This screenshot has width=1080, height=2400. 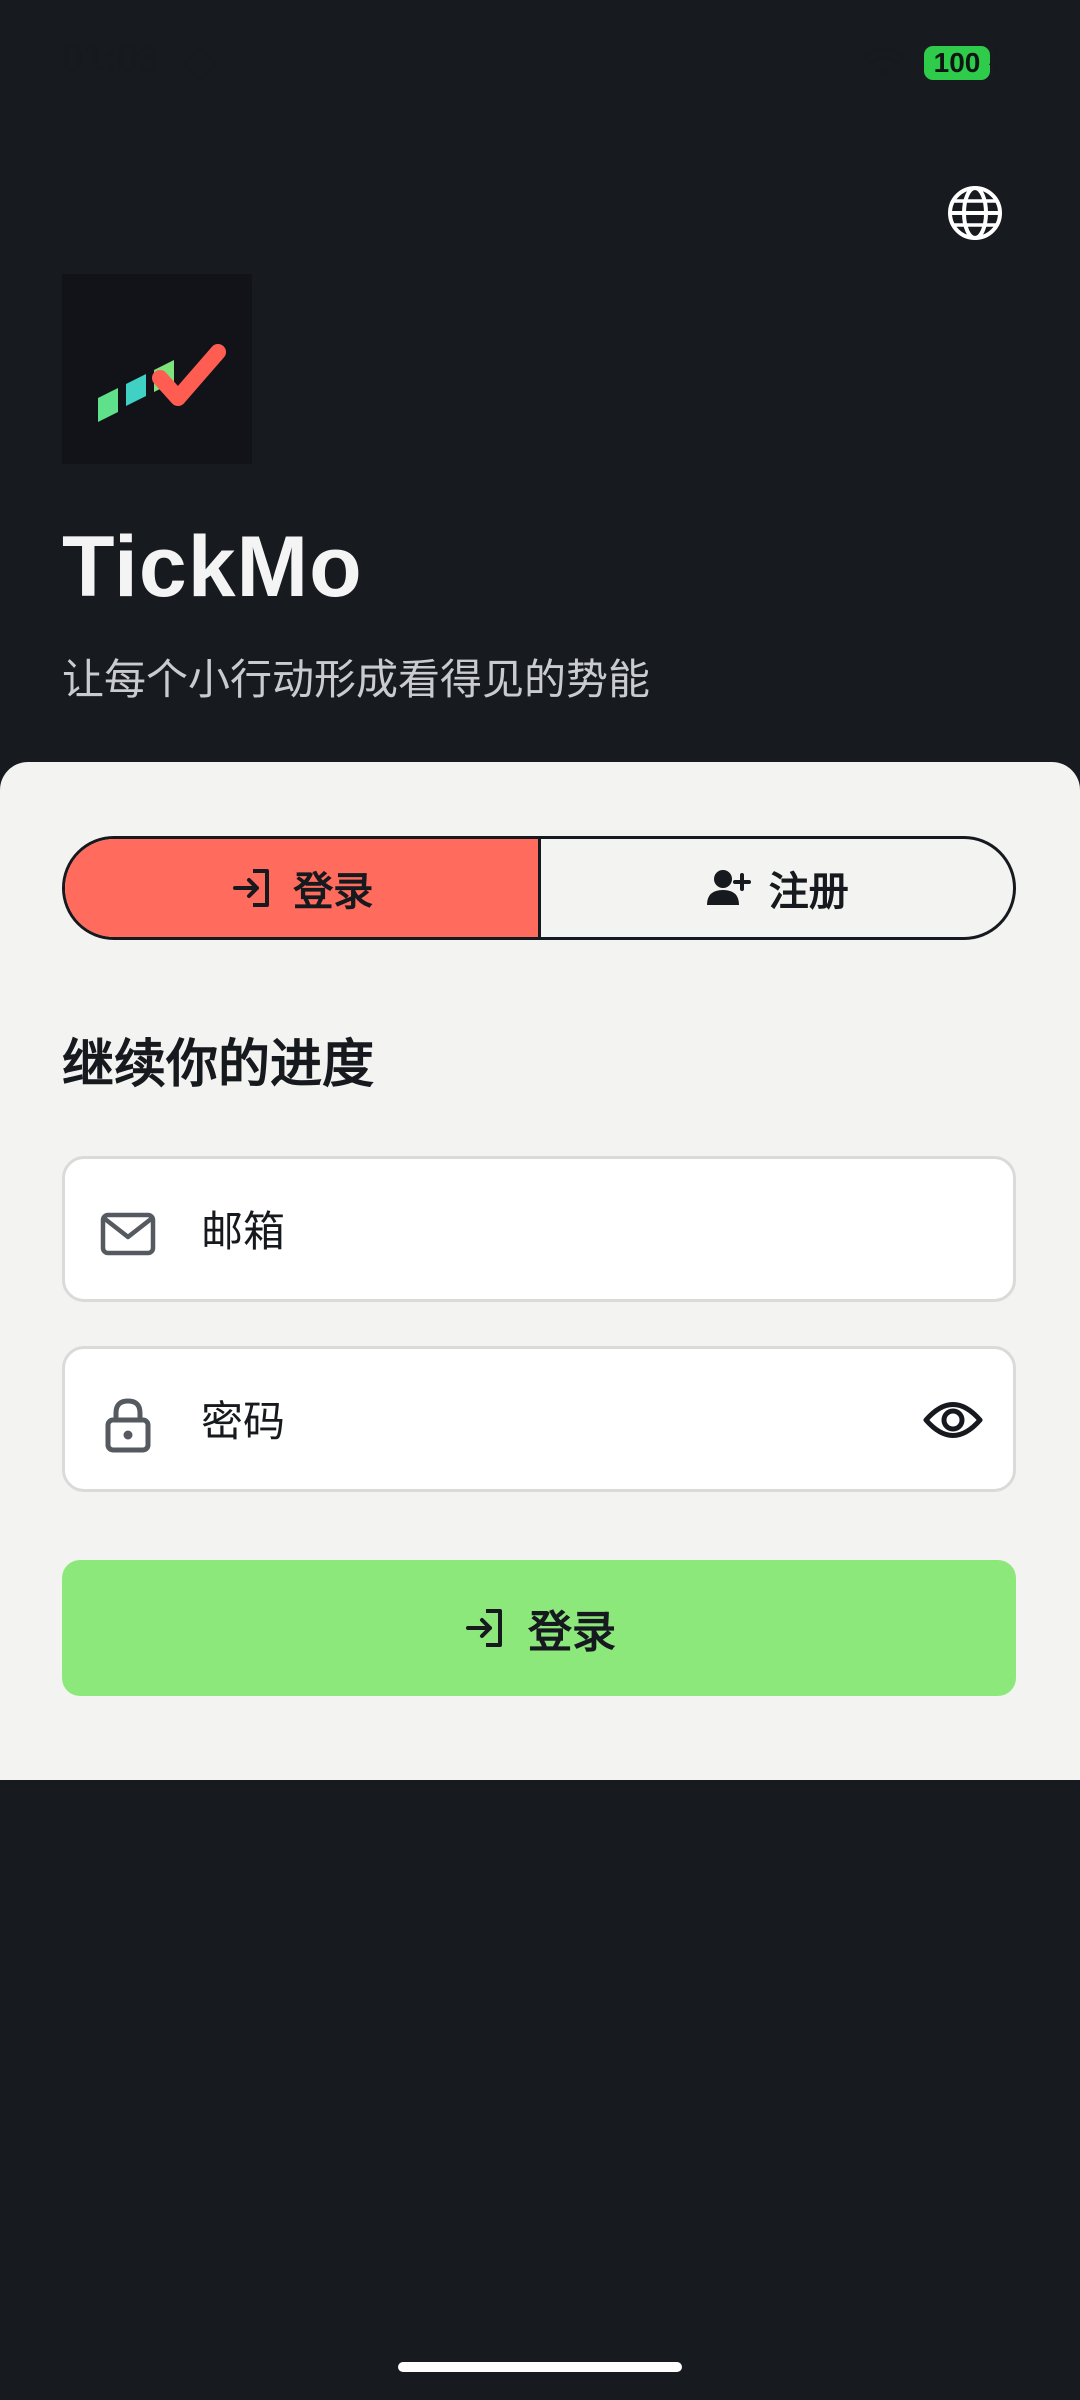 I want to click on email-field, so click(x=539, y=1229).